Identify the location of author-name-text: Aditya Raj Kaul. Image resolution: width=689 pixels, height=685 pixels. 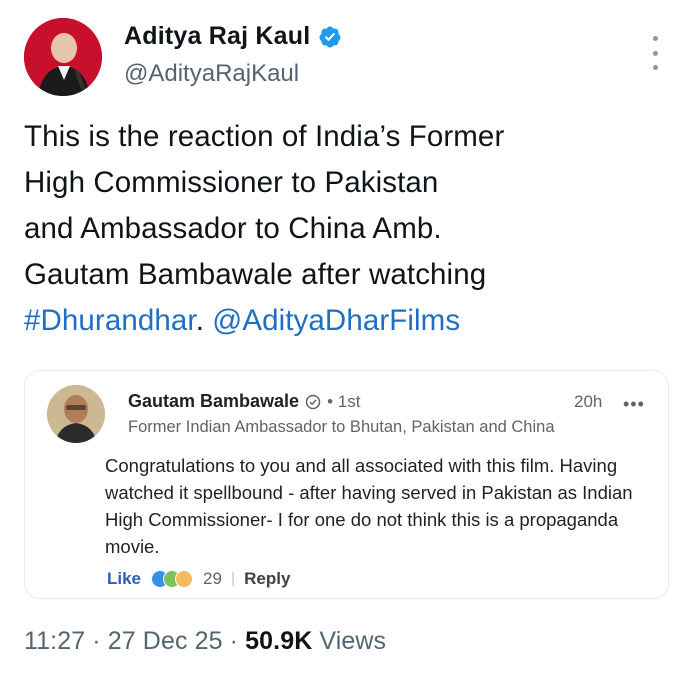
(217, 36).